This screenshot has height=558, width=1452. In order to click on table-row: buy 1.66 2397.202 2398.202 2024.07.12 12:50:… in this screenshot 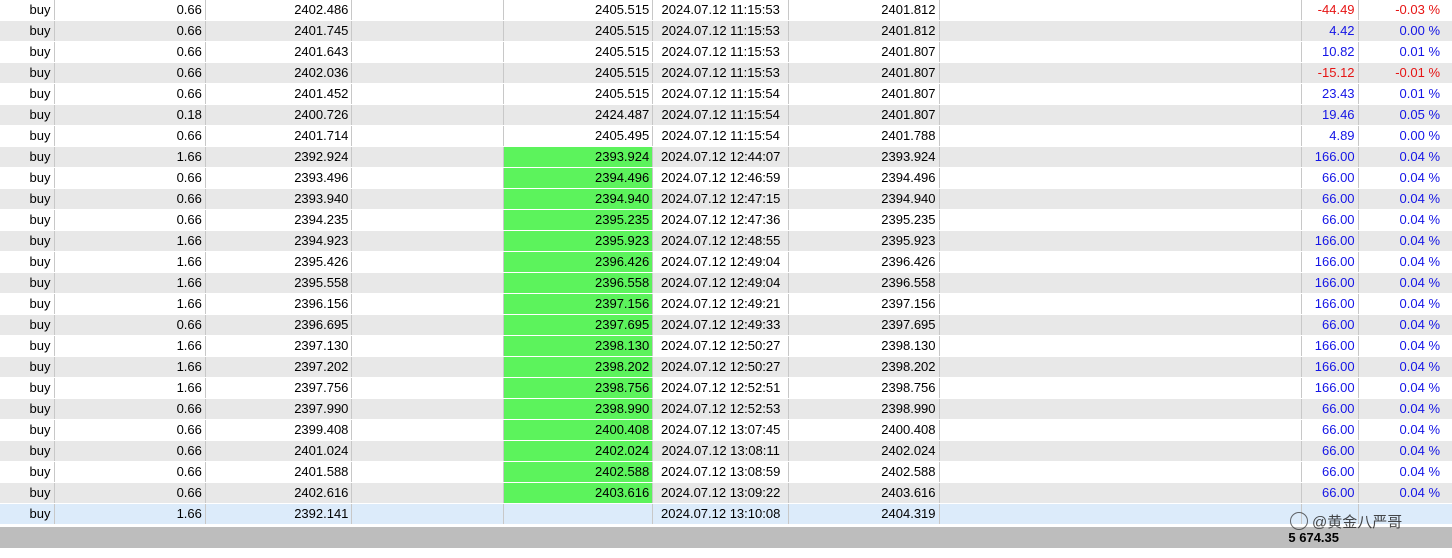, I will do `click(726, 367)`.